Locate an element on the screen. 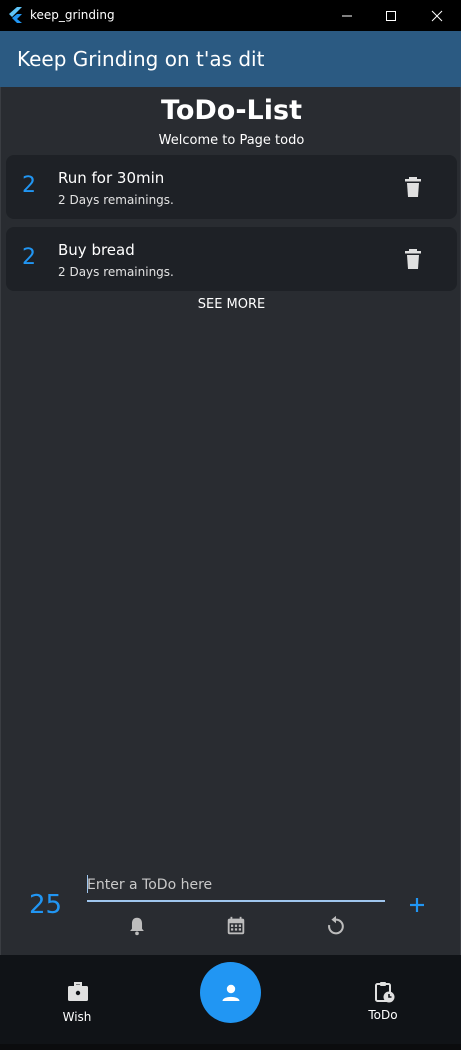  bell-icon is located at coordinates (137, 926).